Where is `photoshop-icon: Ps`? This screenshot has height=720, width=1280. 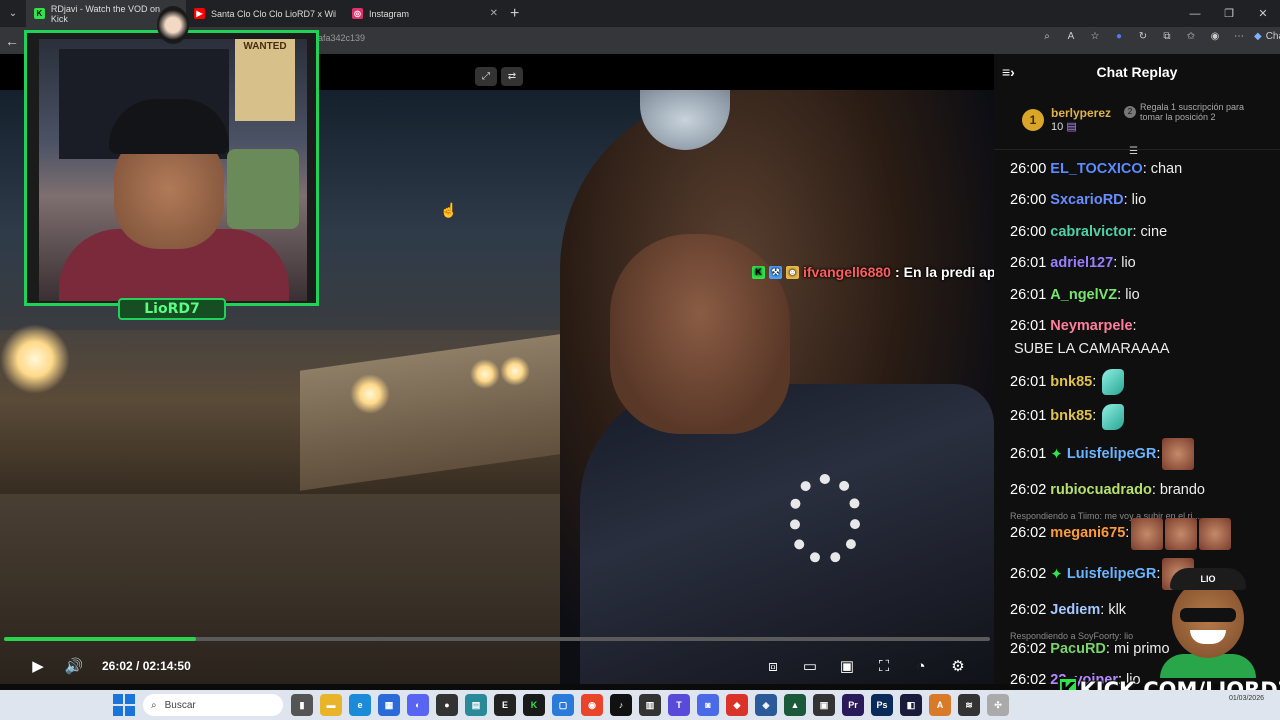
photoshop-icon: Ps is located at coordinates (882, 705).